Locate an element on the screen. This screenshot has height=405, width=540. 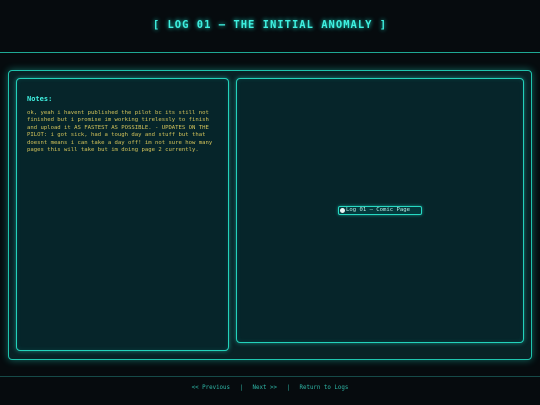
comic-page-alt-text: Log 01 — Comic Page is located at coordinates (378, 210).